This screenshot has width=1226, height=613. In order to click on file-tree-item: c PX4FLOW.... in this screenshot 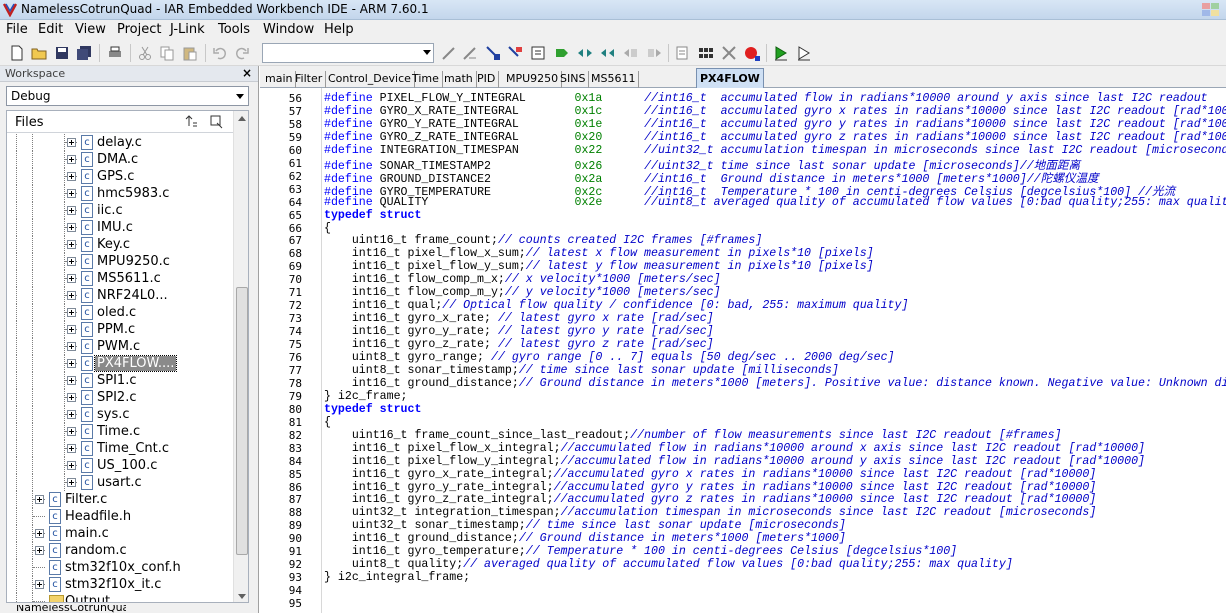, I will do `click(120, 363)`.